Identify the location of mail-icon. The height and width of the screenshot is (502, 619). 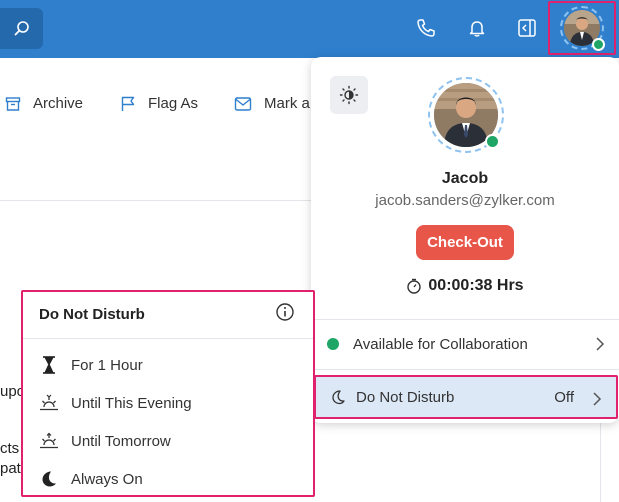
(243, 103).